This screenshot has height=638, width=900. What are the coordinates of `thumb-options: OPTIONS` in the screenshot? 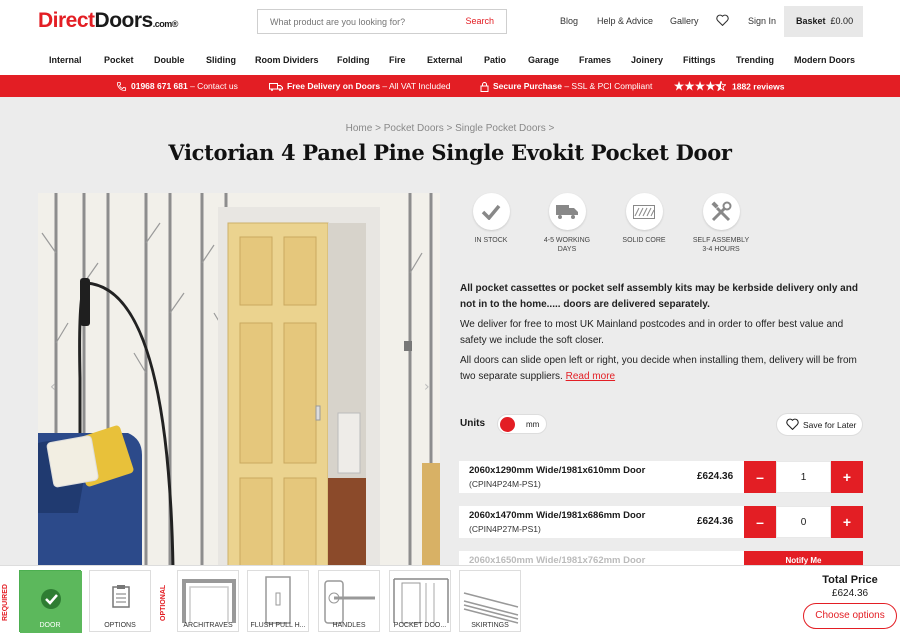 It's located at (120, 601).